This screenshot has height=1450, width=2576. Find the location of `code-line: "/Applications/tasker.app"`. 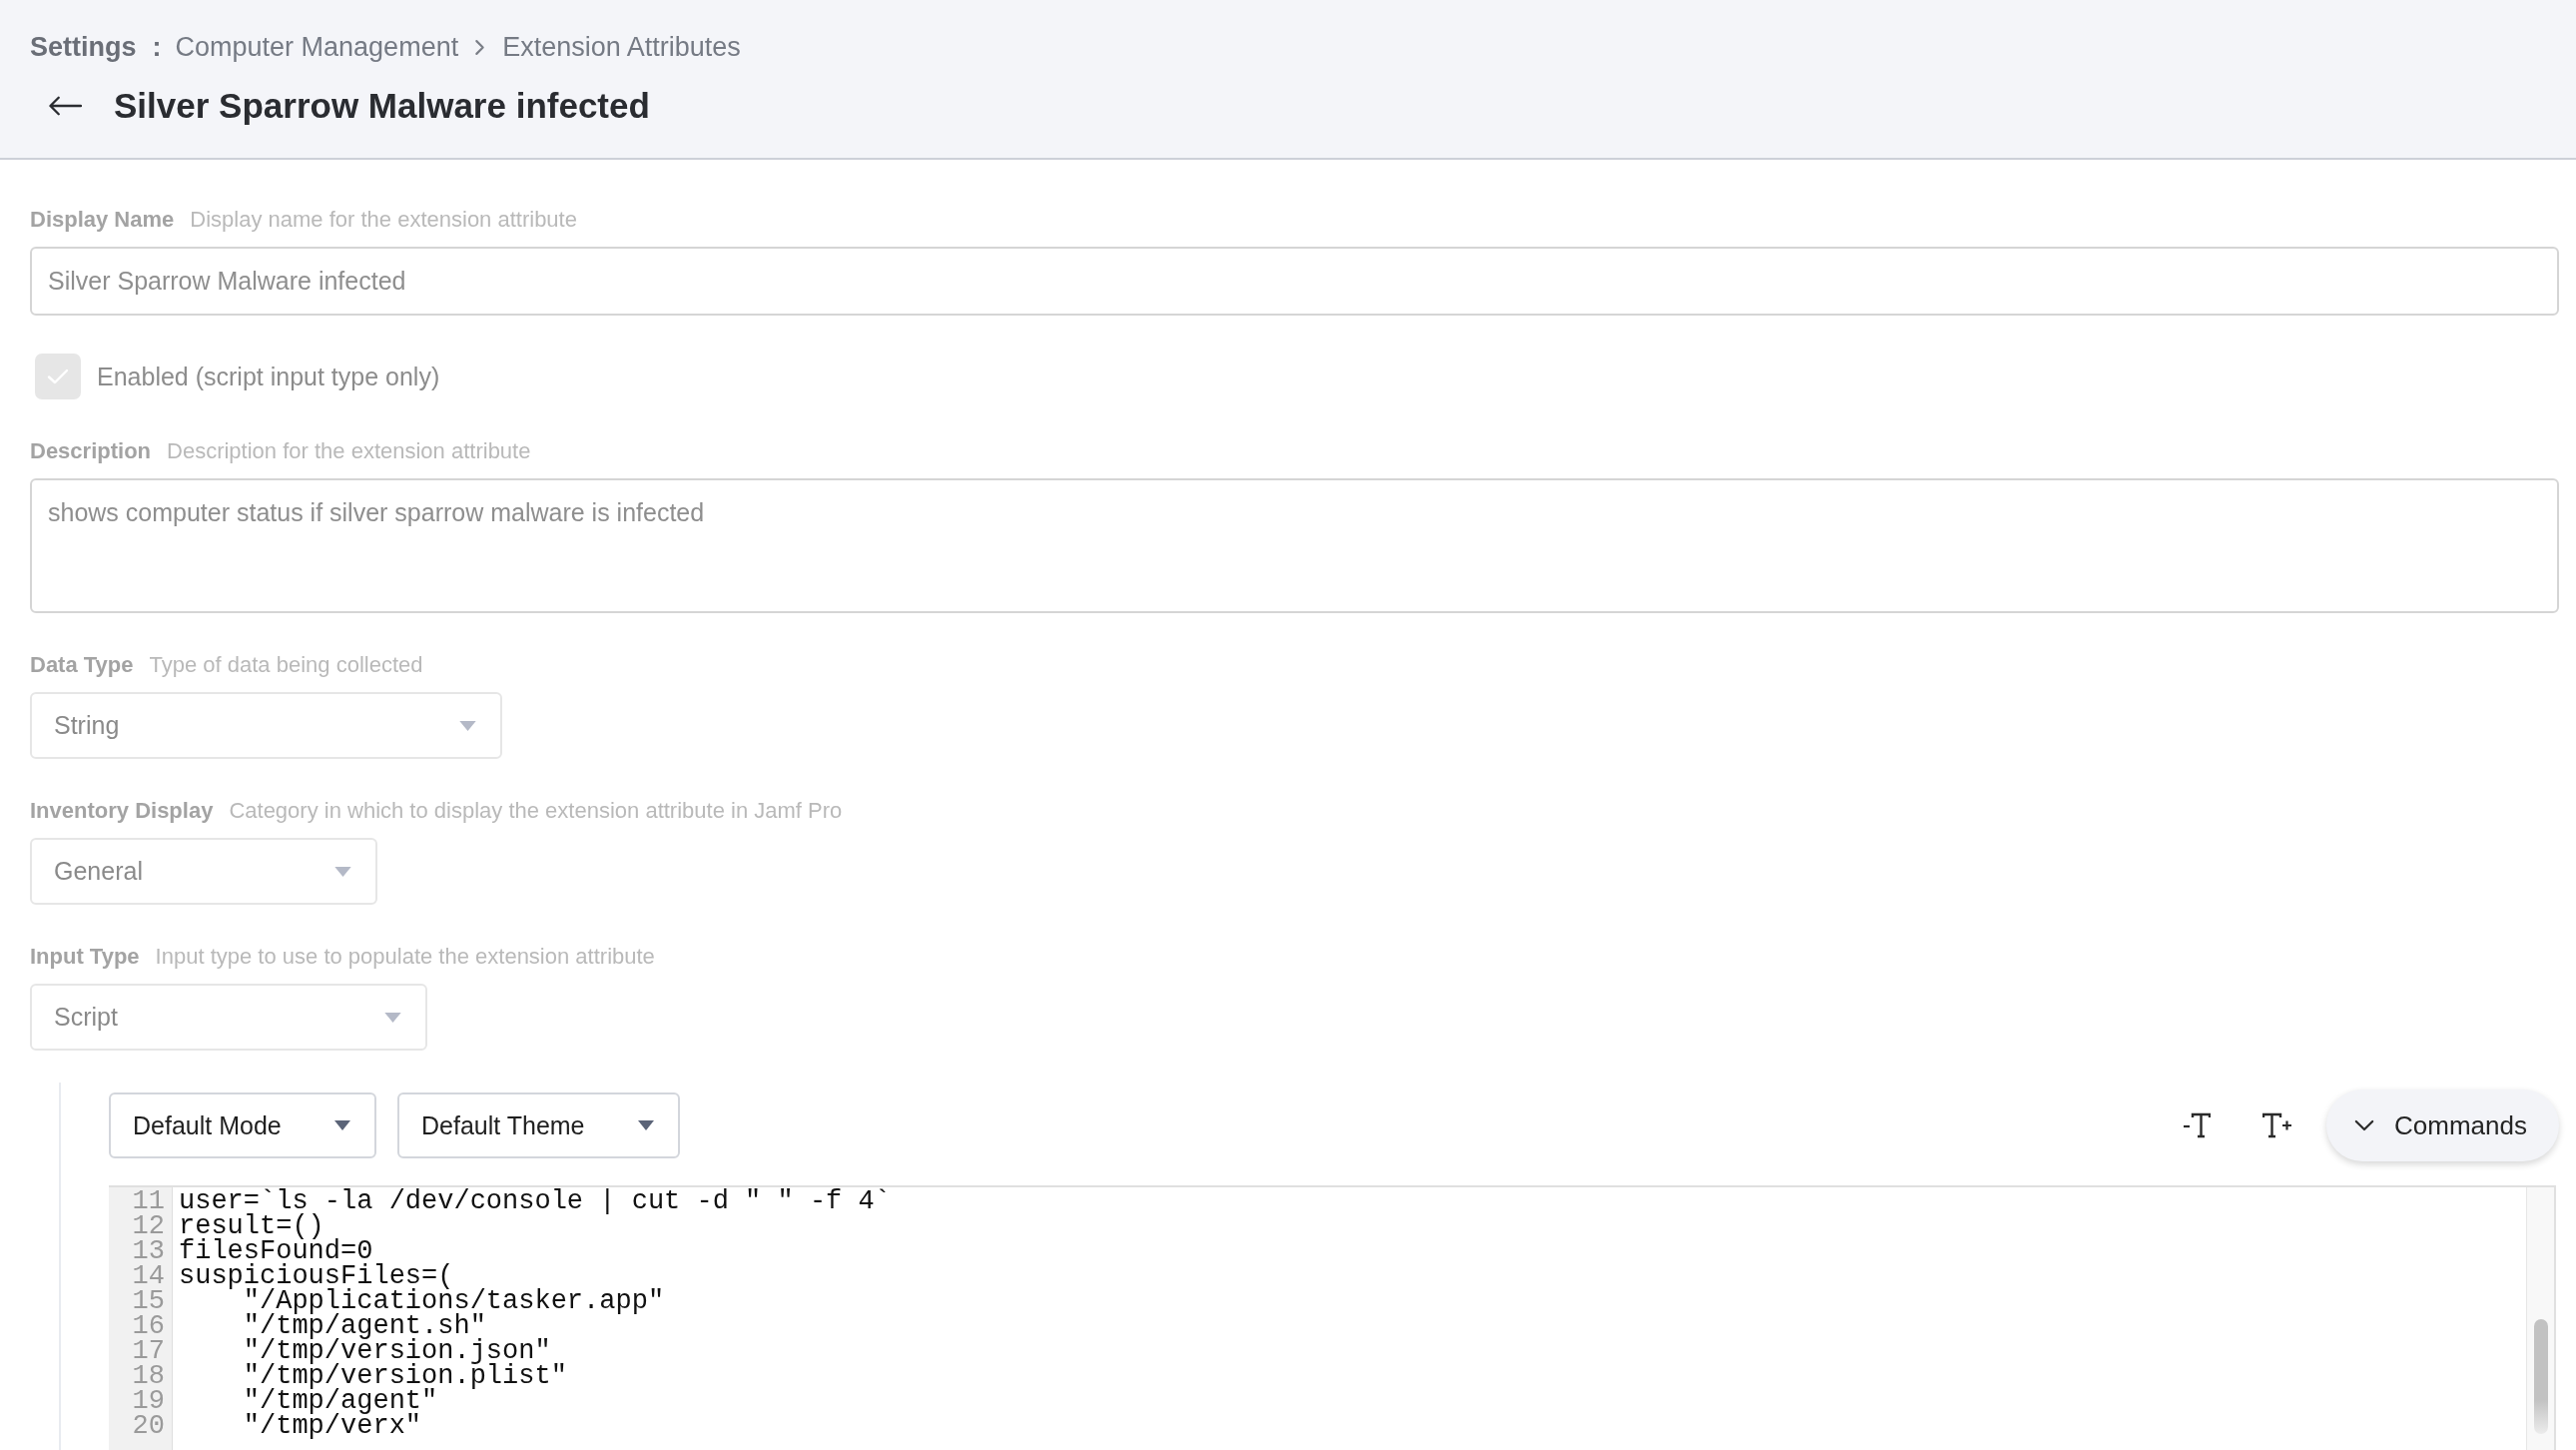

code-line: "/Applications/tasker.app" is located at coordinates (454, 1301).